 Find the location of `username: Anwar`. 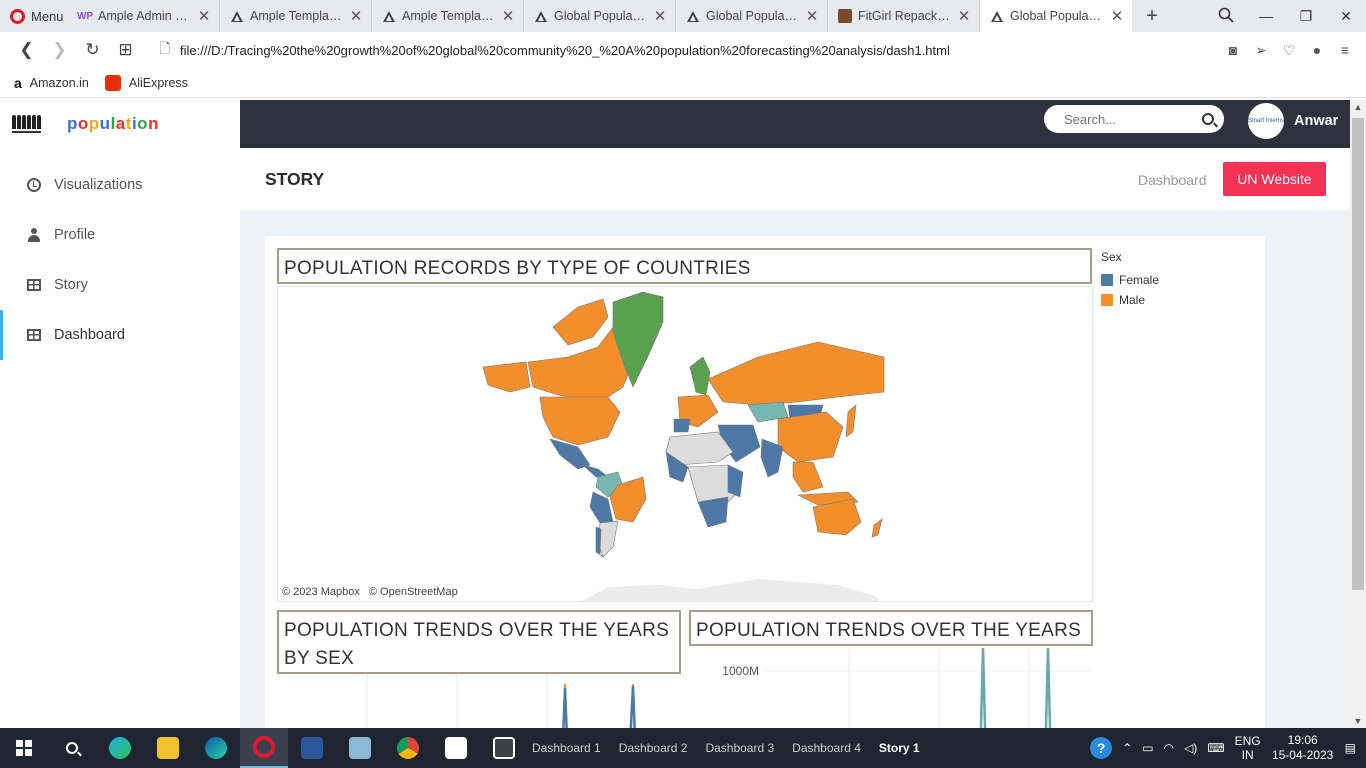

username: Anwar is located at coordinates (1316, 121).